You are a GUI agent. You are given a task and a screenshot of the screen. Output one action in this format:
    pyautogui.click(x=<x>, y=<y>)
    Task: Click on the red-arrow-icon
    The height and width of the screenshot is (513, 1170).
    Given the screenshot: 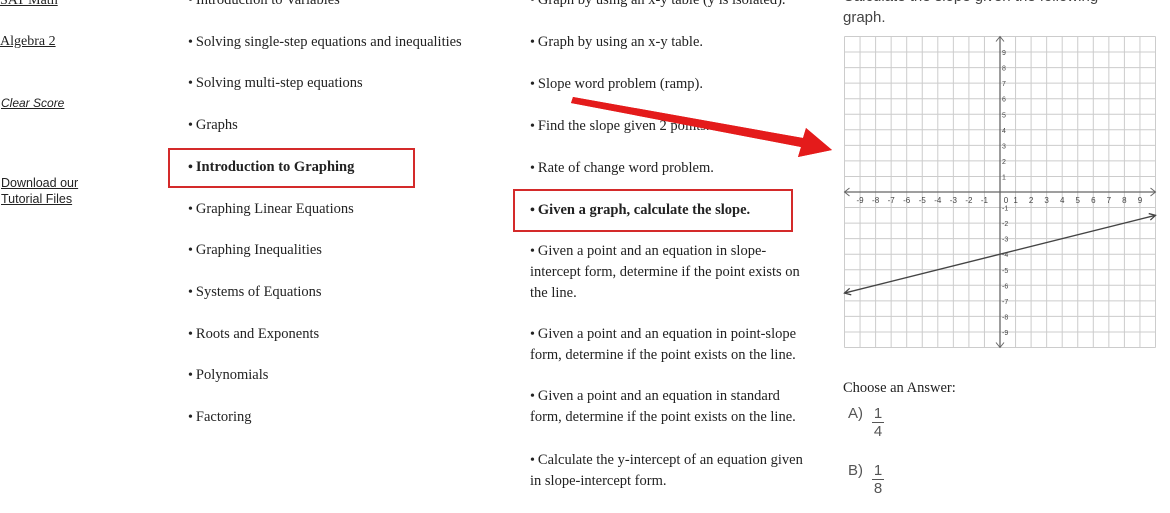 What is the action you would take?
    pyautogui.click(x=701, y=127)
    